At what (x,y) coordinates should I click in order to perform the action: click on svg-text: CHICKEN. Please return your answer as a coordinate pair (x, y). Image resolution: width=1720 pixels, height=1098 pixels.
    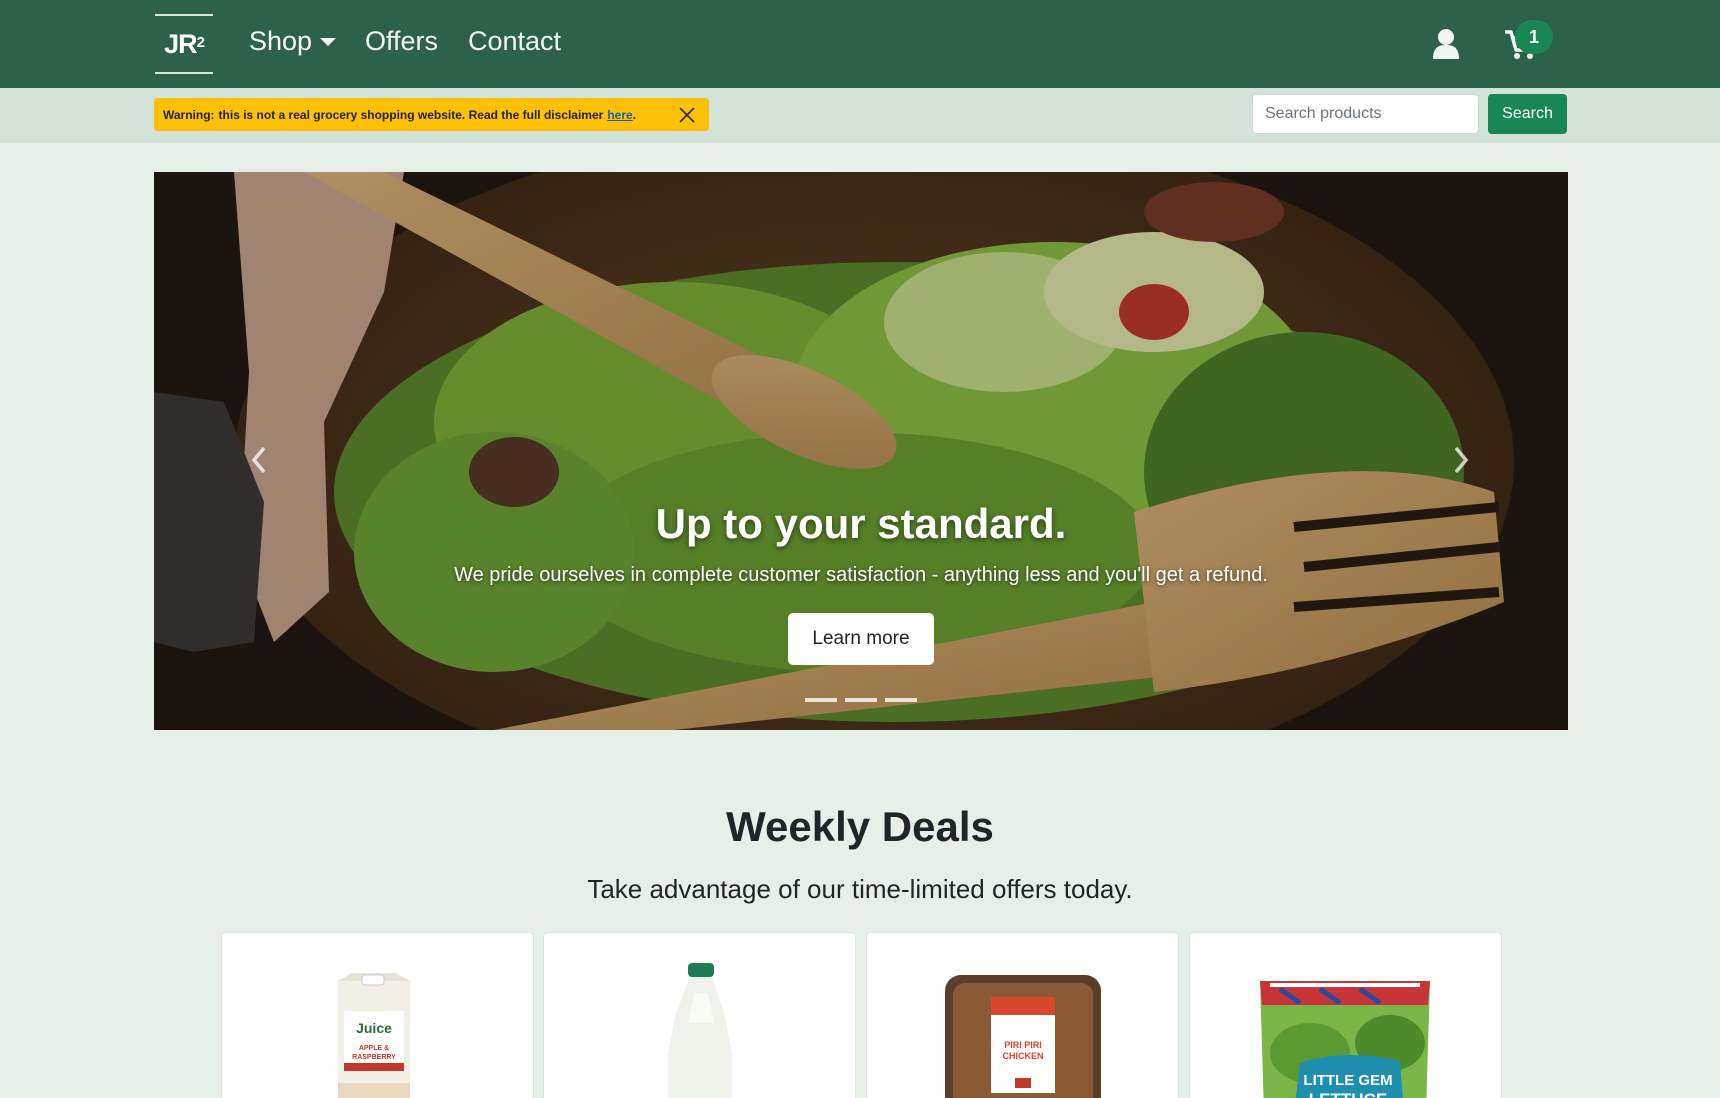
    Looking at the image, I should click on (1022, 1056).